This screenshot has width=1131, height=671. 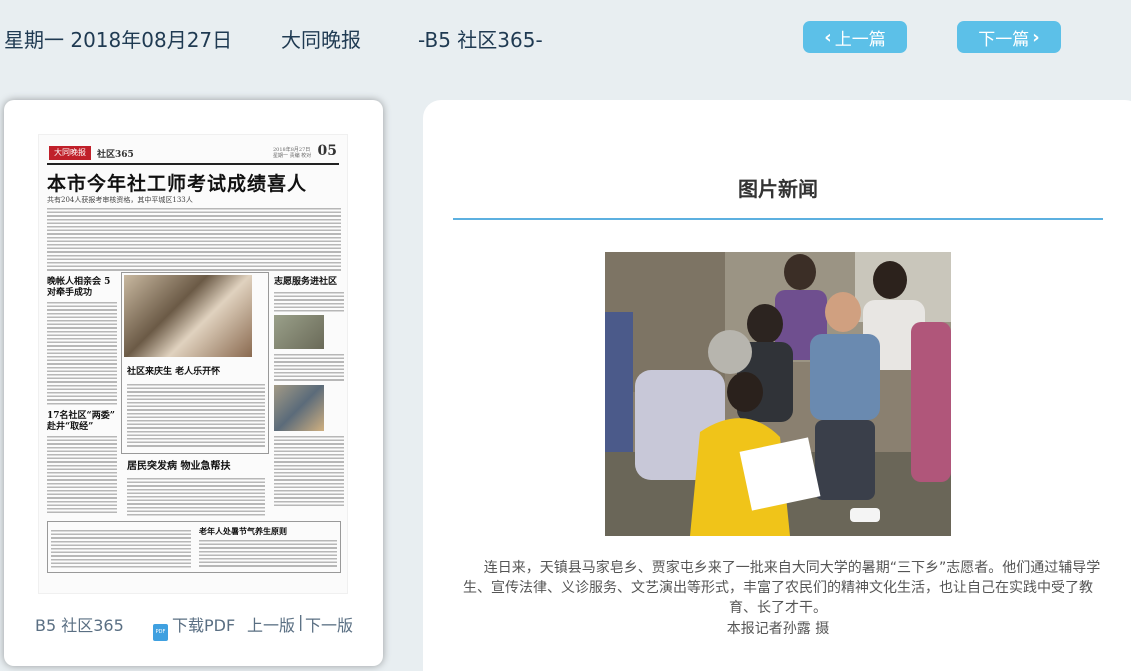 What do you see at coordinates (196, 372) in the screenshot?
I see `thumb-article-title: 社区来庆生 老人乐开怀` at bounding box center [196, 372].